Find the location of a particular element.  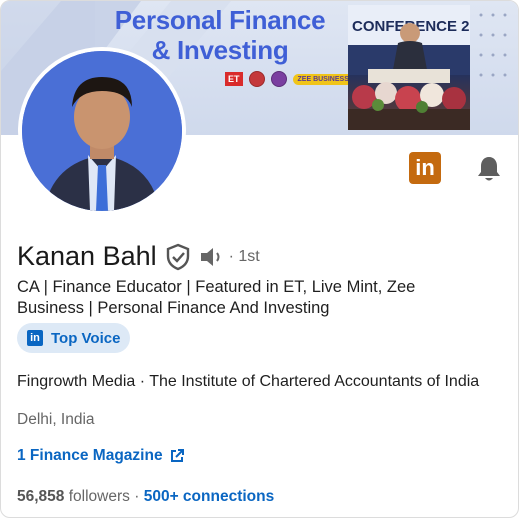

conference-photo: CONFERENCE 20 is located at coordinates (409, 67).